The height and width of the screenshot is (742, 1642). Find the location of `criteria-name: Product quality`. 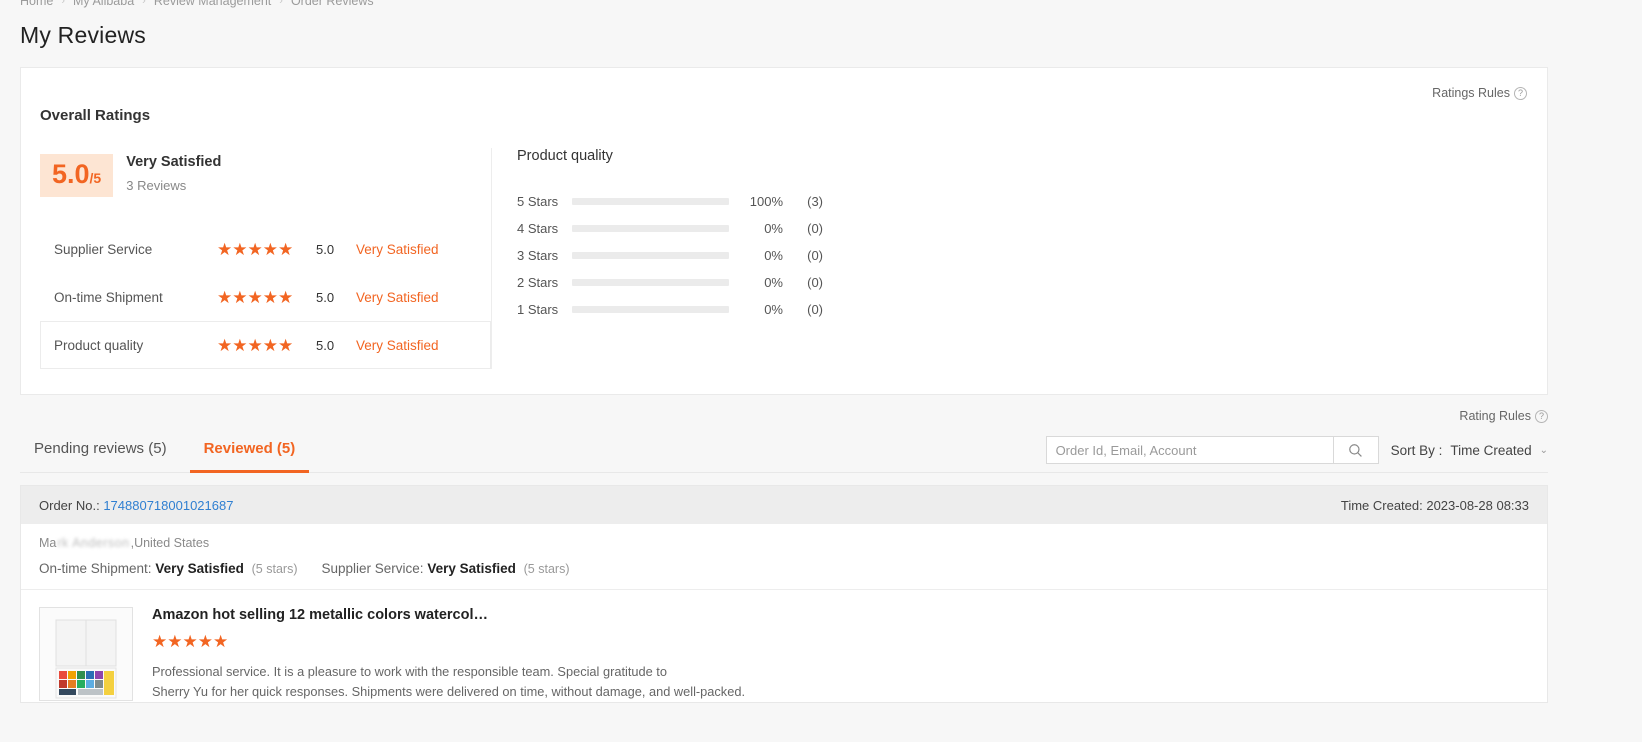

criteria-name: Product quality is located at coordinates (99, 345).